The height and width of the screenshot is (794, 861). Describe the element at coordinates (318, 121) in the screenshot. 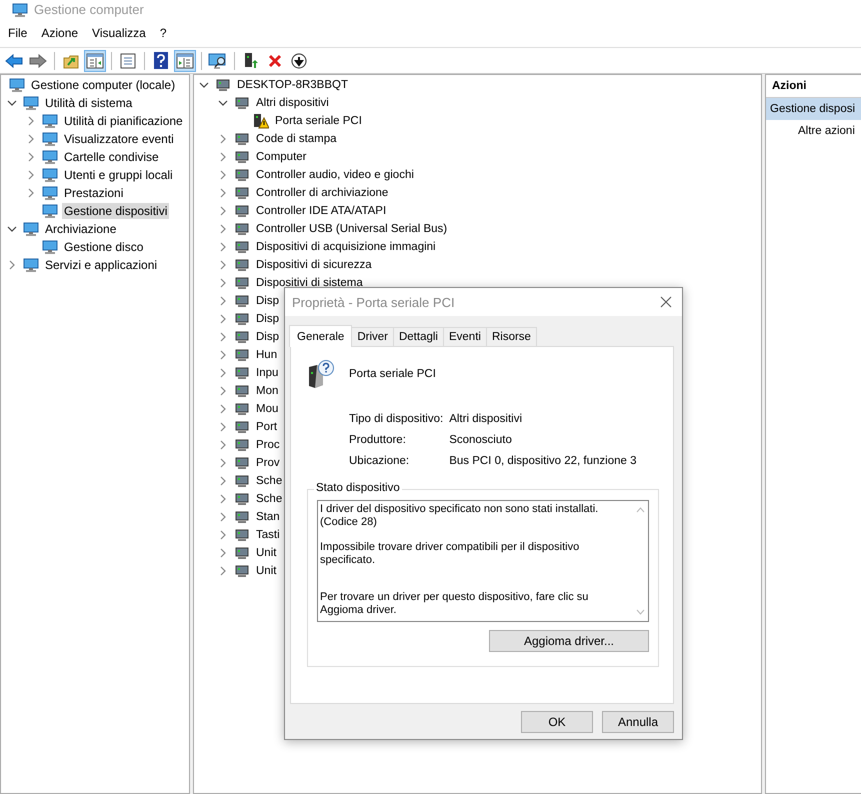

I see `tree-item: Porta seriale PCI` at that location.